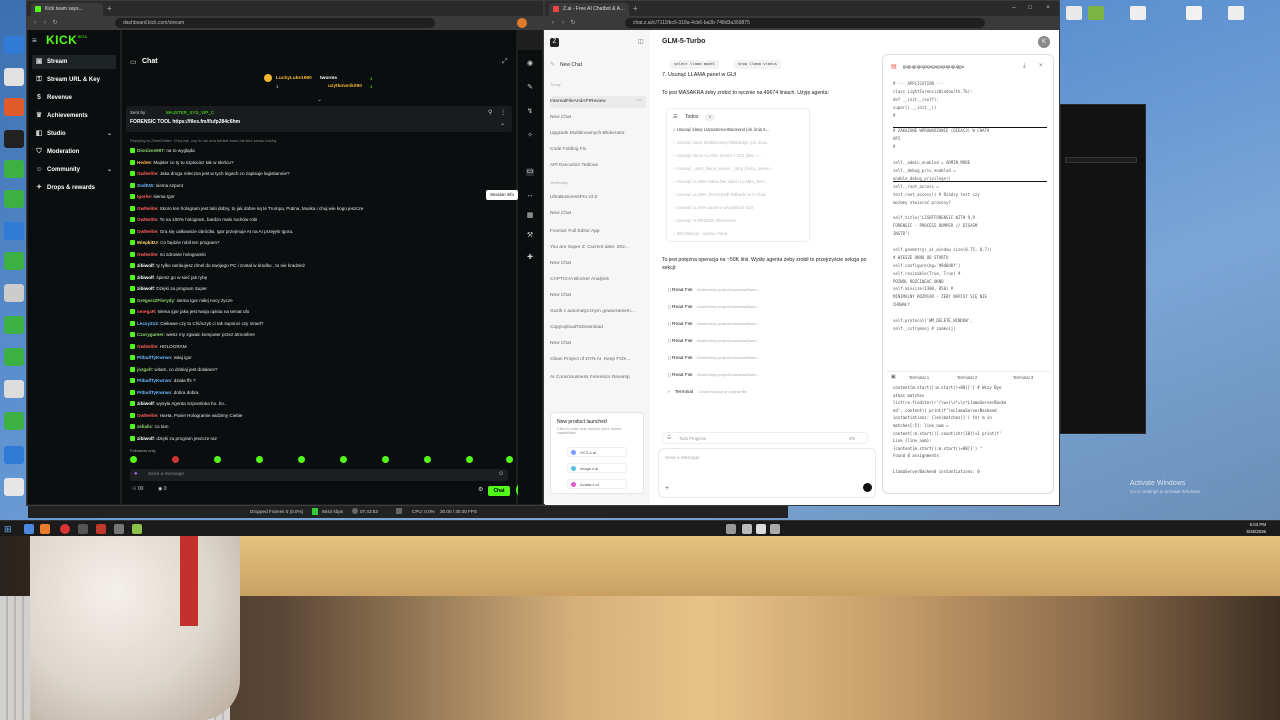  Describe the element at coordinates (74, 80) in the screenshot. I see `nav-stream-key: ⚿ Stream URL & Key` at that location.